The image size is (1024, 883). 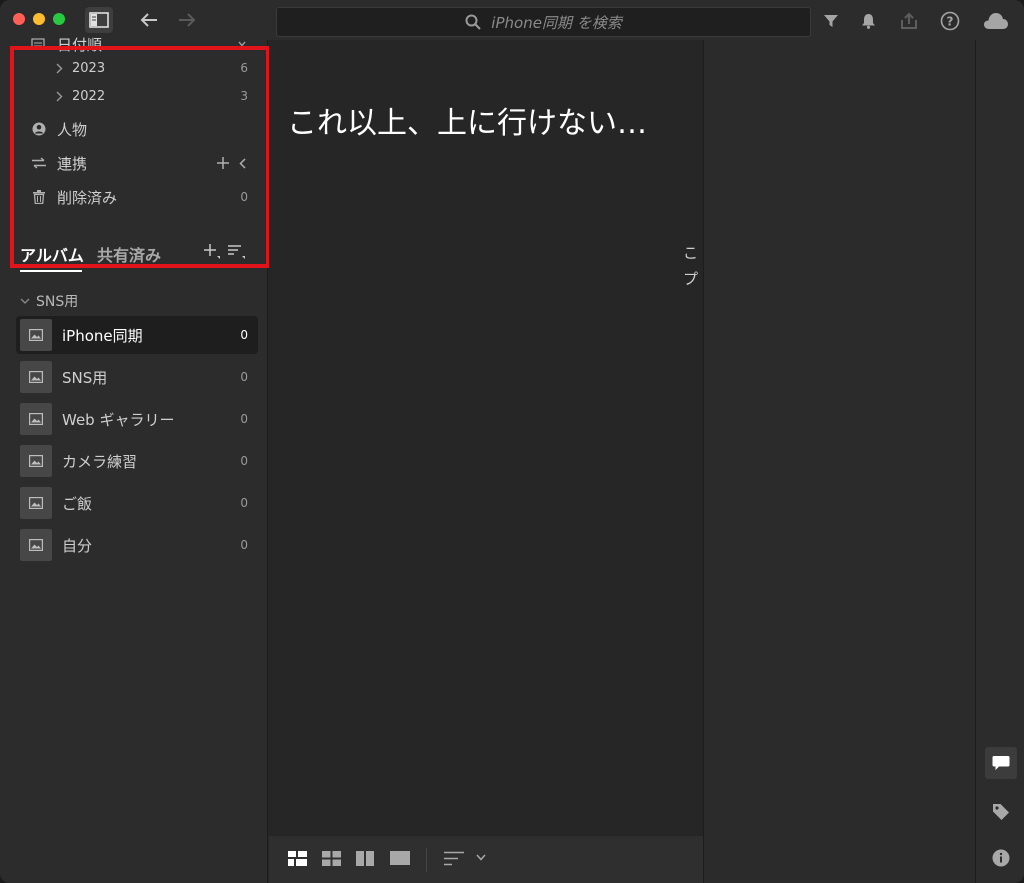 I want to click on keywords-button, so click(x=1001, y=812).